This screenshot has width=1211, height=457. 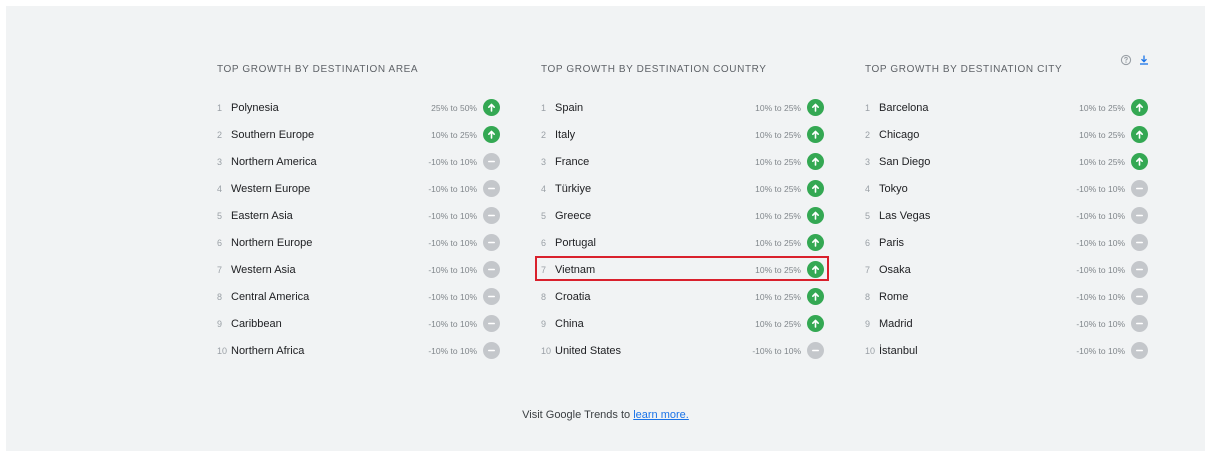 I want to click on list-item: 2 Italy 10% to 25%, so click(x=682, y=134).